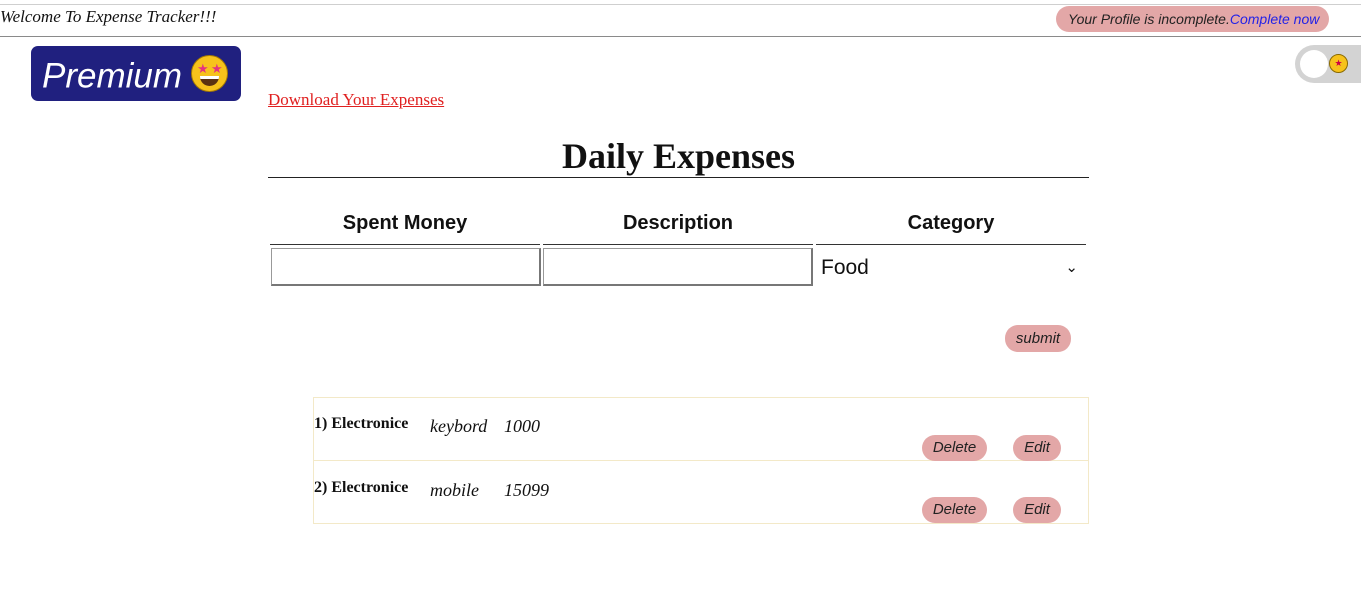 The image size is (1361, 612). What do you see at coordinates (845, 267) in the screenshot?
I see `category-selected-value: Food` at bounding box center [845, 267].